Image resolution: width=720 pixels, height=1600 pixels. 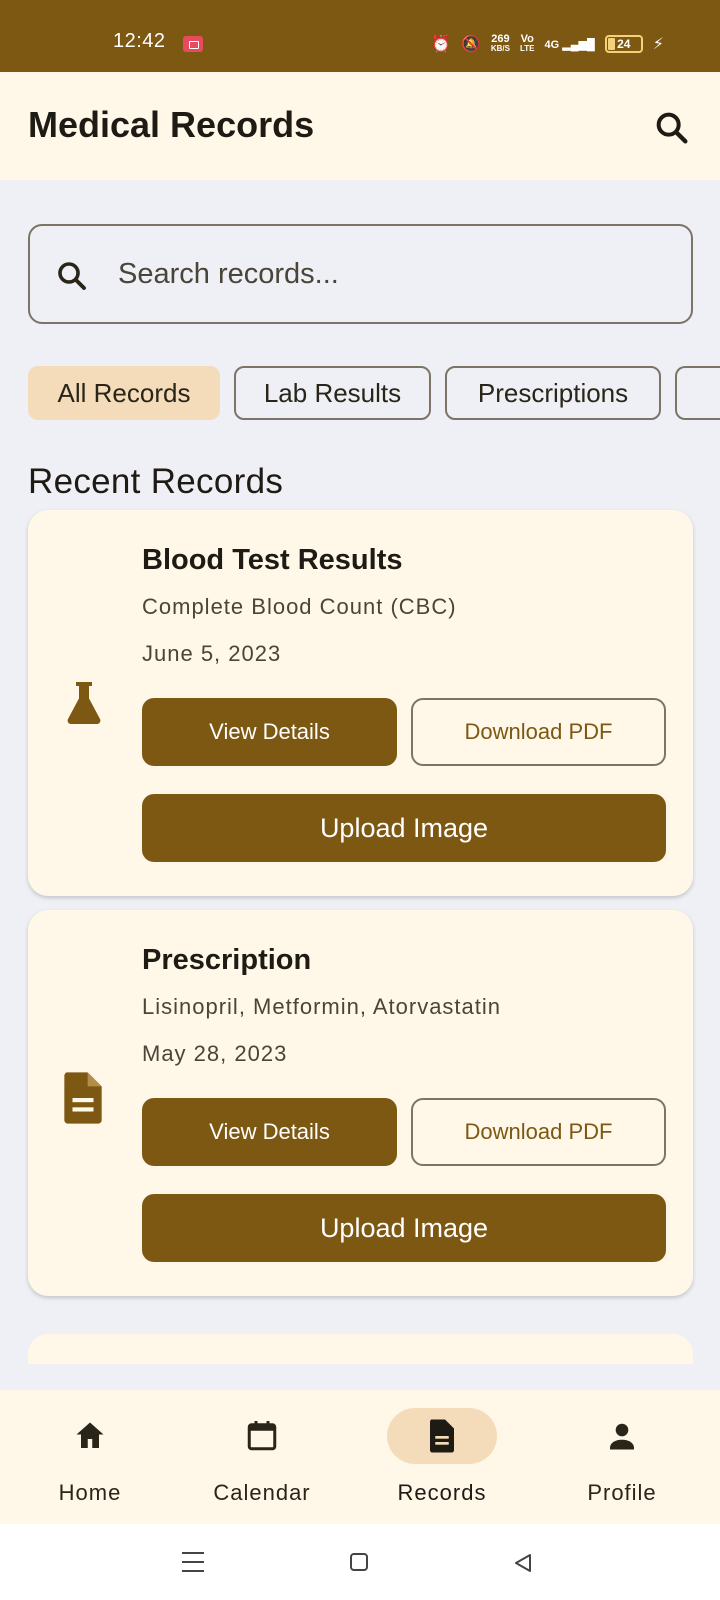 I want to click on volte-indicator: Vo LTE, so click(x=527, y=44).